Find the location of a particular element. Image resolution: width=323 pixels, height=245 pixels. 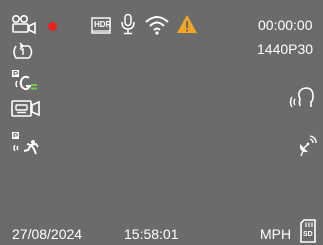

sd-card-icon: SD is located at coordinates (308, 231).